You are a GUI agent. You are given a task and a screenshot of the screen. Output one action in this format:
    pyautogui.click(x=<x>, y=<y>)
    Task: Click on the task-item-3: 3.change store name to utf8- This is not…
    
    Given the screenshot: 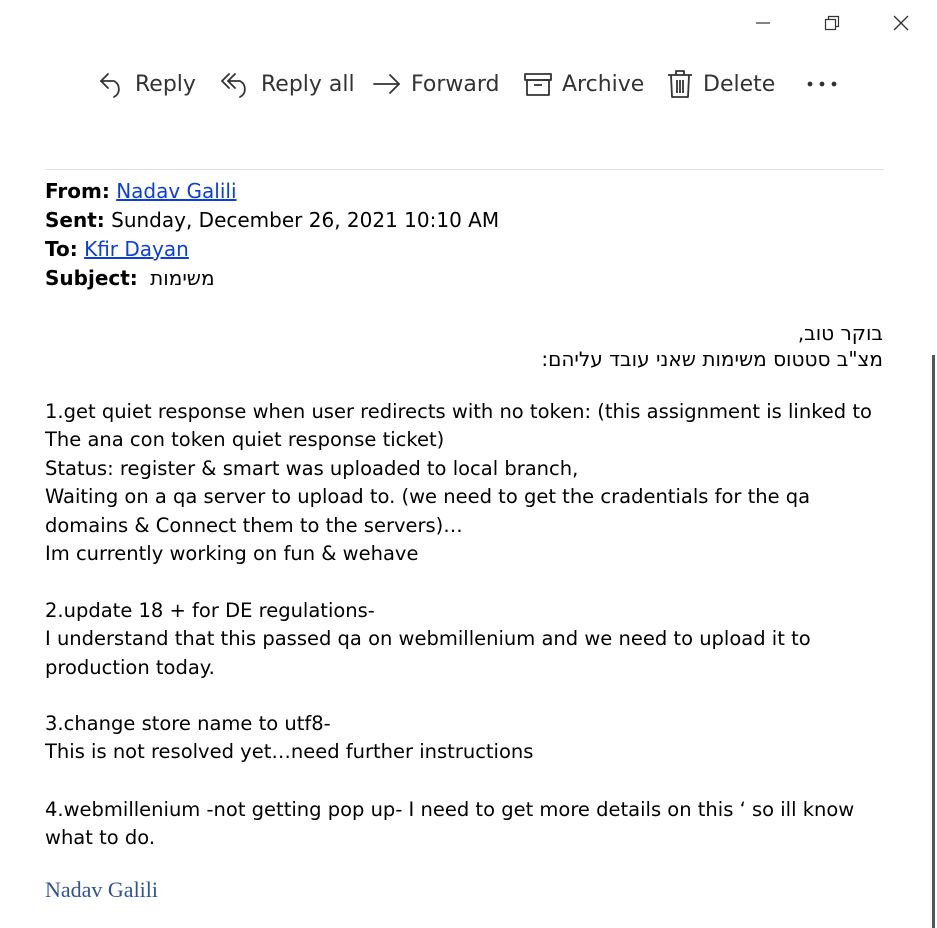 What is the action you would take?
    pyautogui.click(x=460, y=738)
    